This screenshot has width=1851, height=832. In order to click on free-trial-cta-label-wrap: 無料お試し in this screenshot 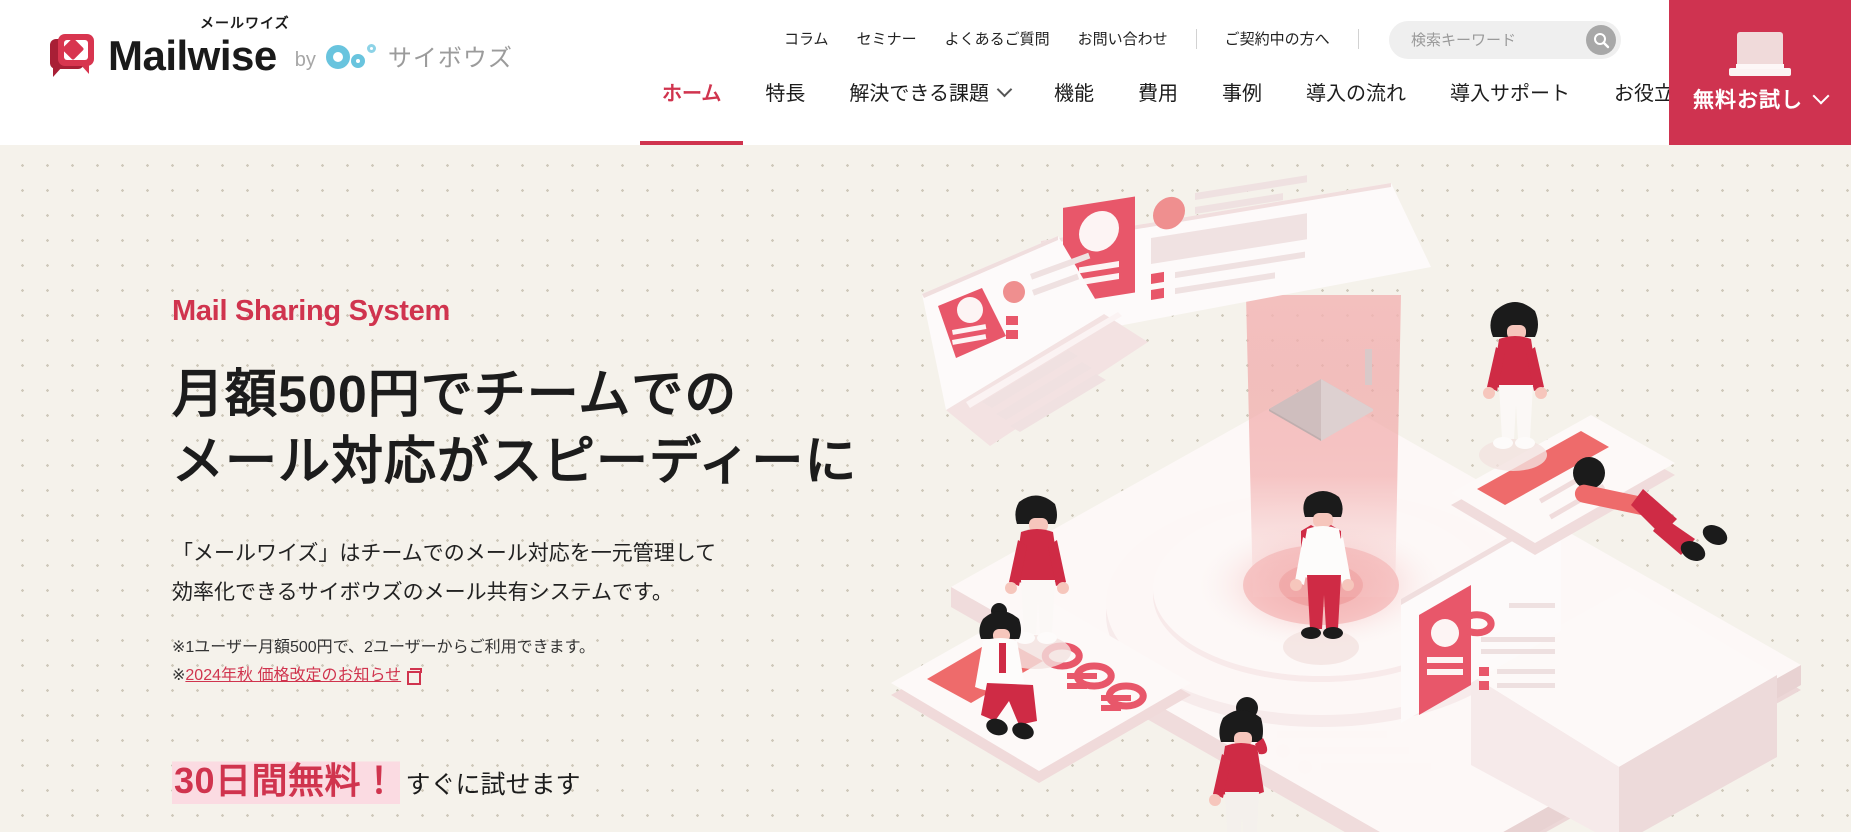, I will do `click(1761, 99)`.